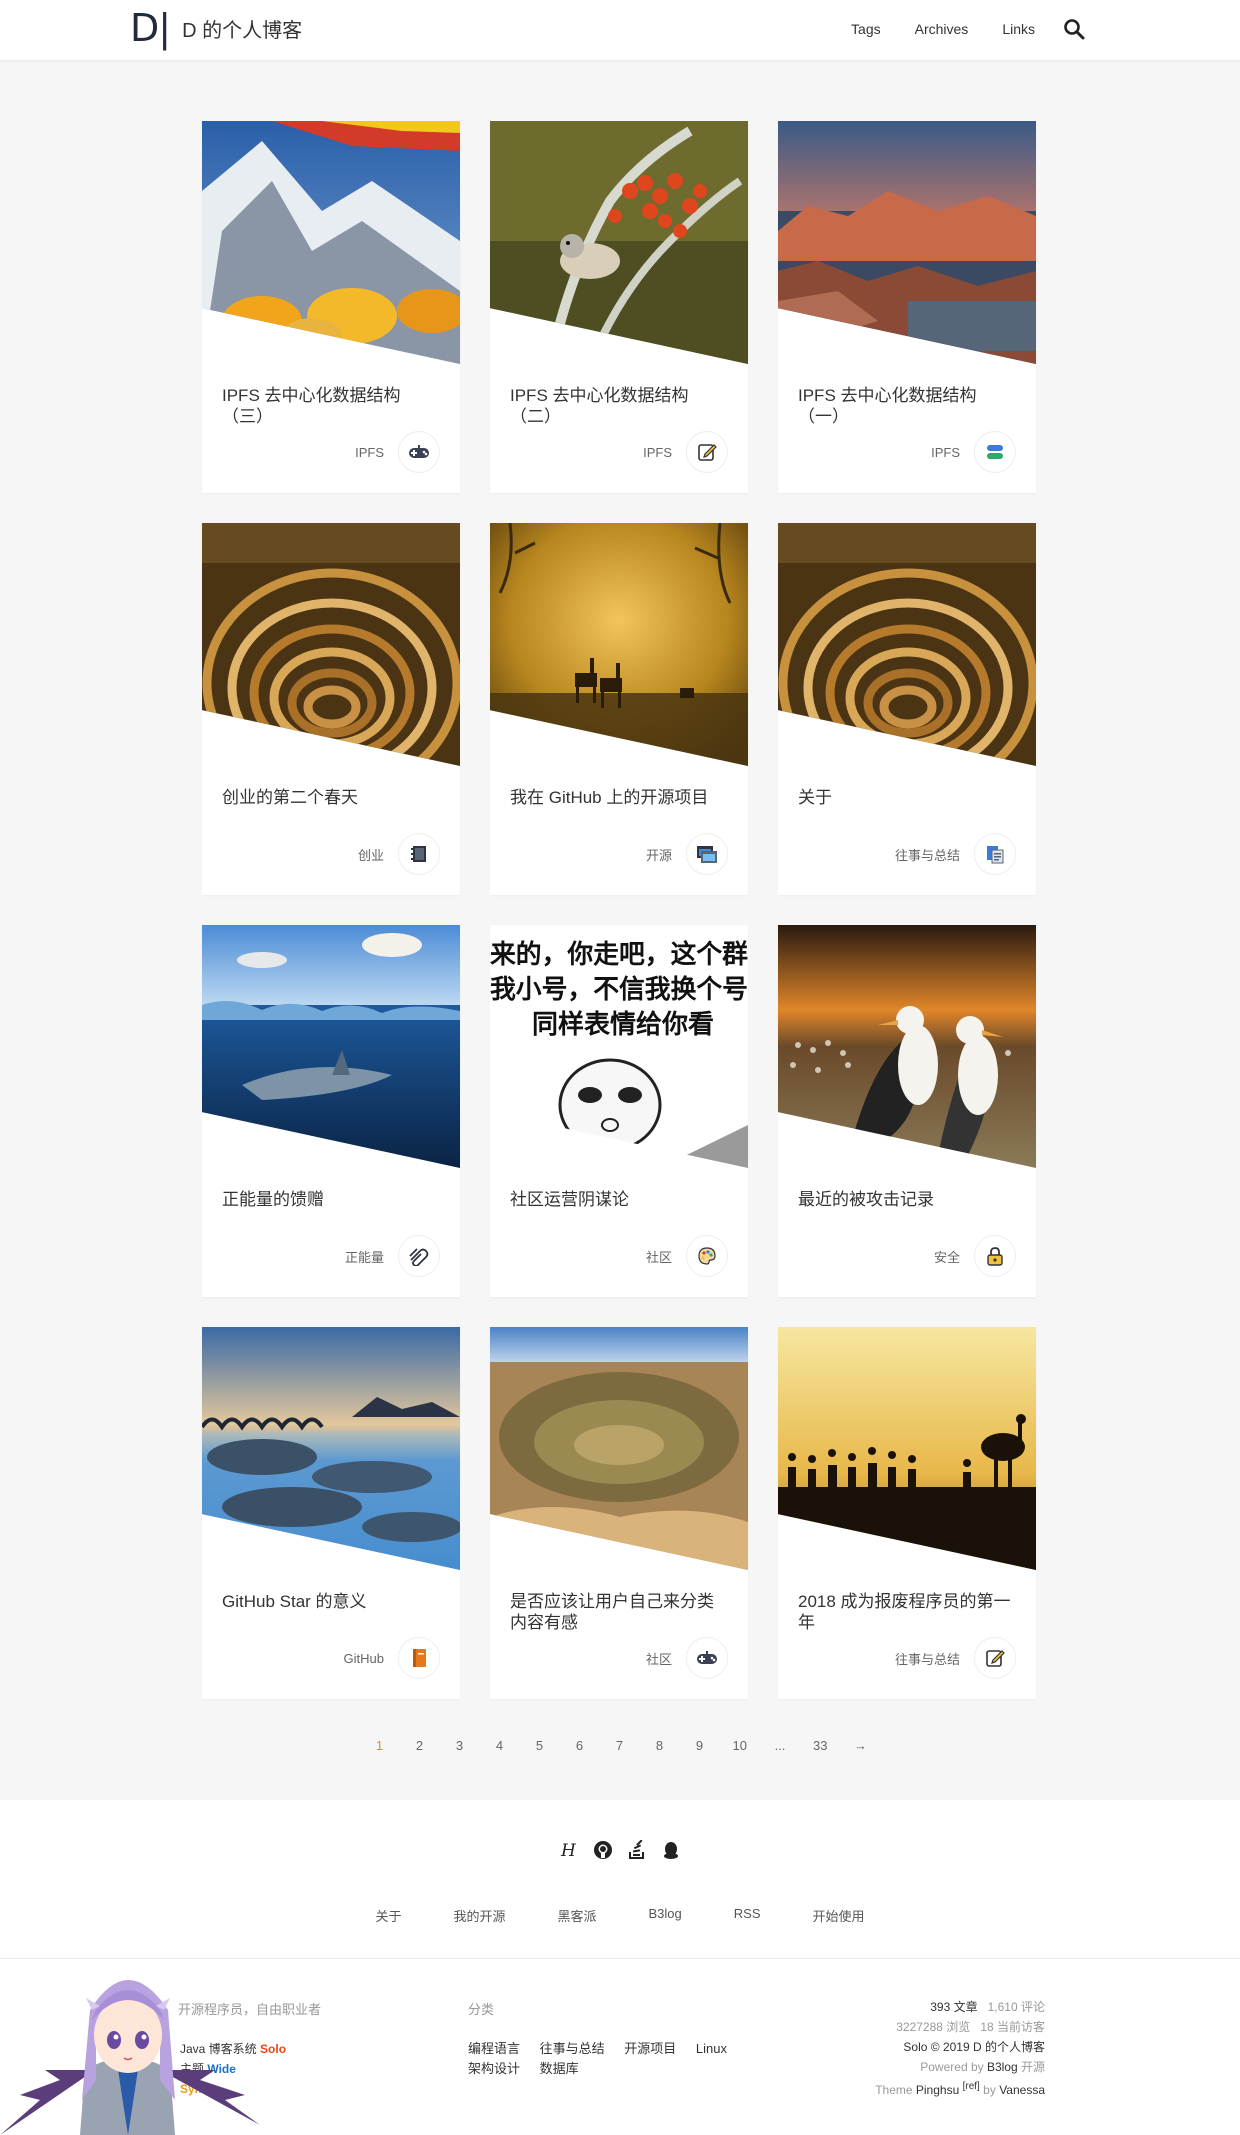  I want to click on article-card: 来的，你走吧，这个群 我小号，不信我换个号 同样表情给你看 社区运营阴谋论 社区, so click(619, 1111).